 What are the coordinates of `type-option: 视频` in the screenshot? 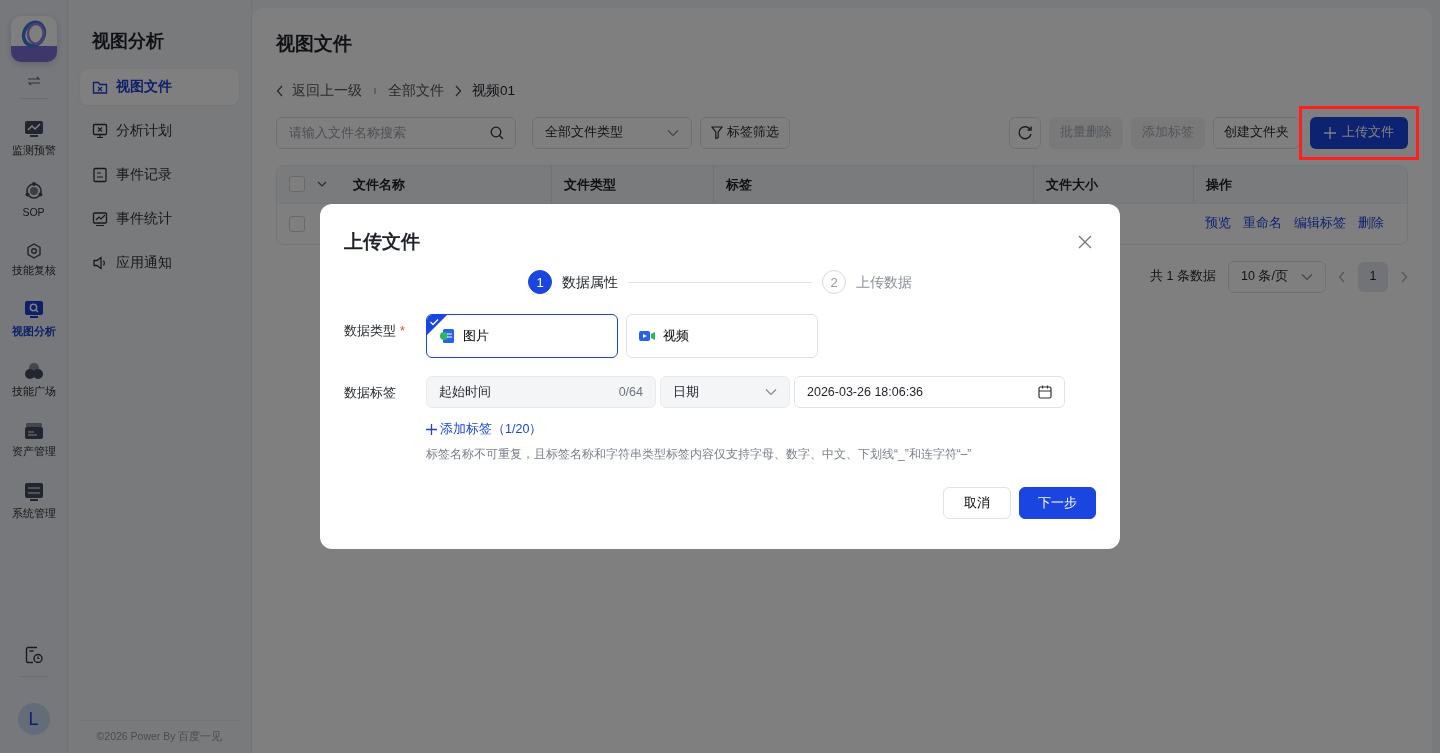 It's located at (722, 336).